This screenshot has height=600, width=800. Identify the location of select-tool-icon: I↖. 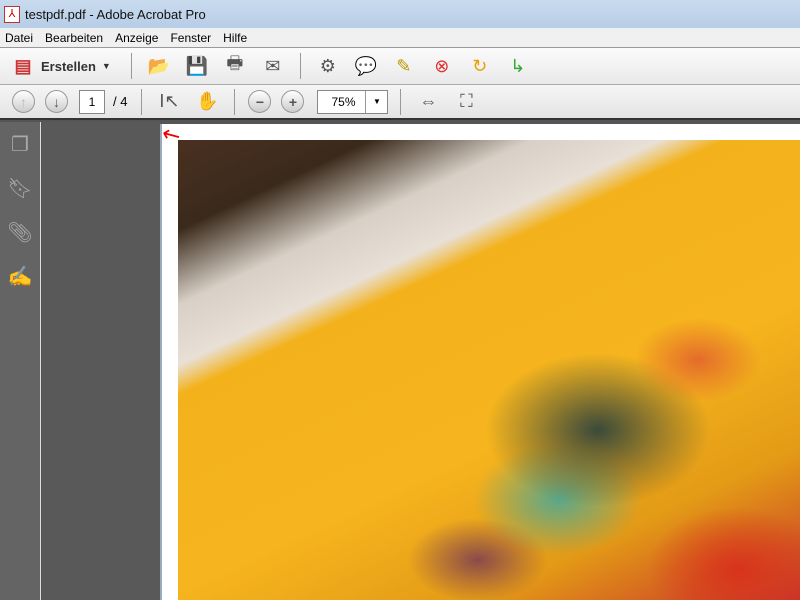
(169, 102).